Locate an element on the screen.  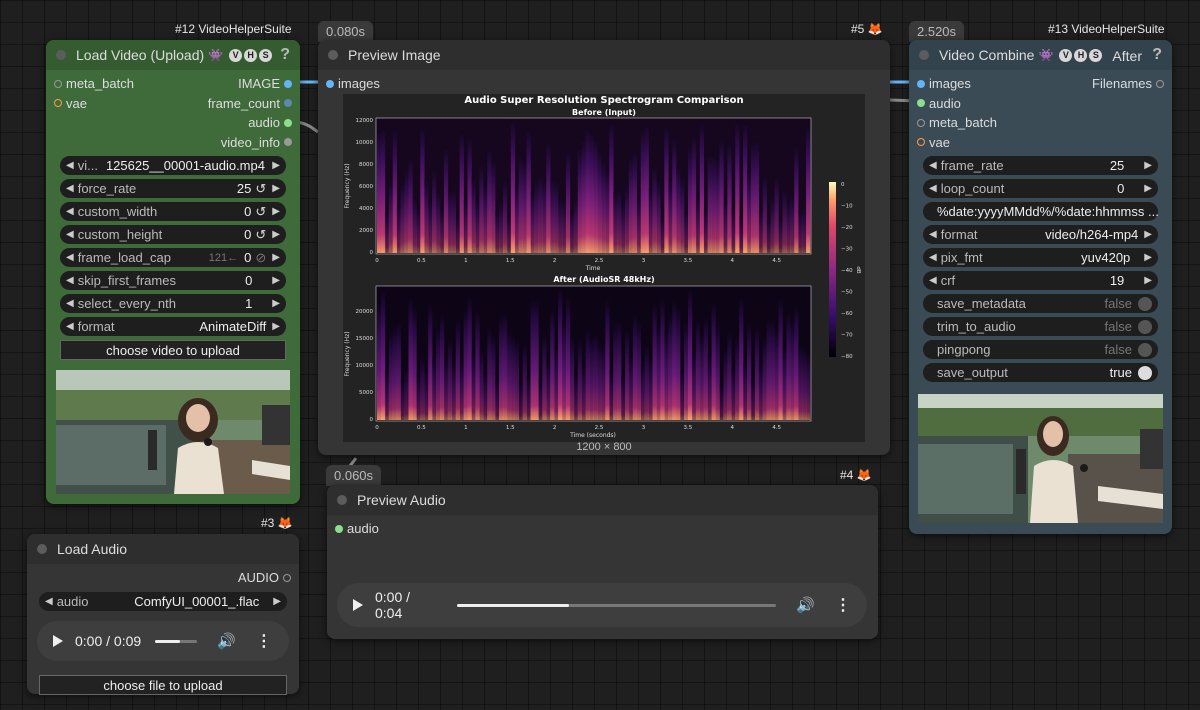
format-widget: ◀ format video/h264-mp4 ▶ is located at coordinates (1040, 234).